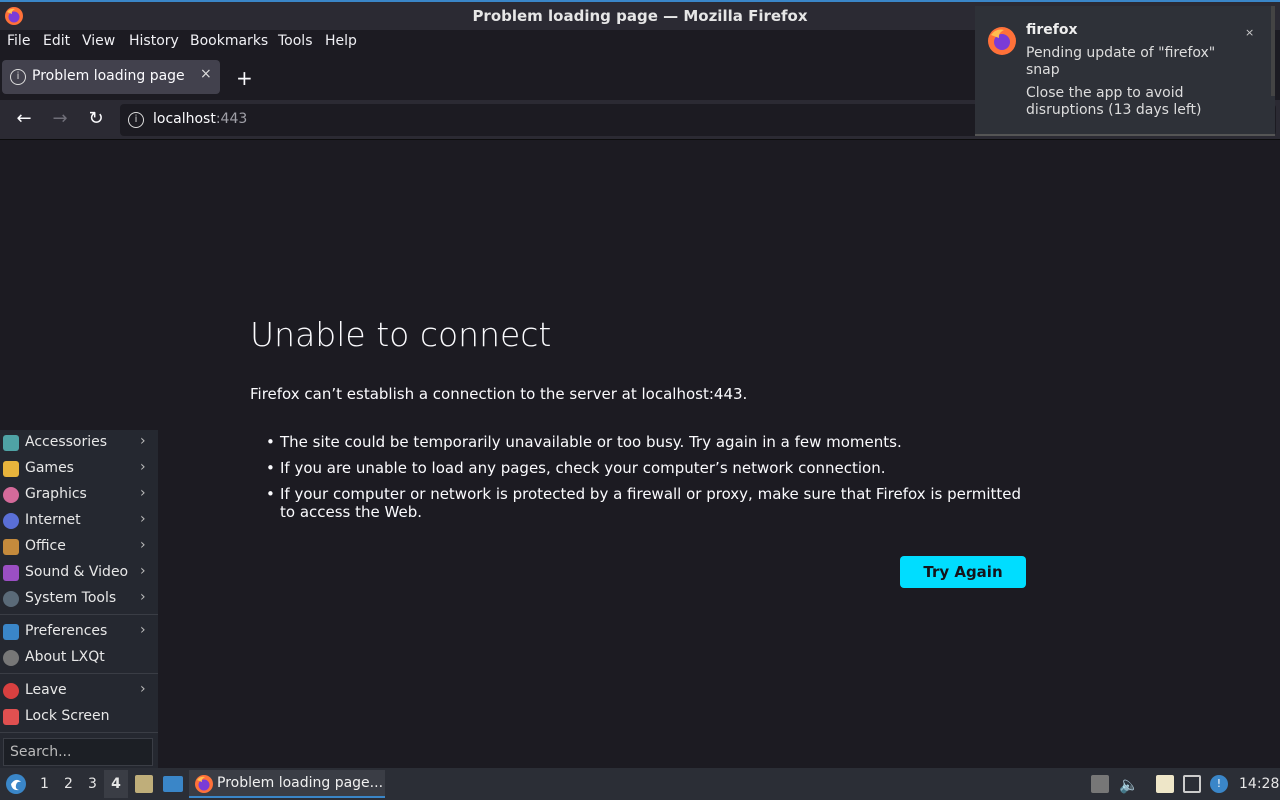 The image size is (1280, 800). I want to click on network-icon, so click(1192, 784).